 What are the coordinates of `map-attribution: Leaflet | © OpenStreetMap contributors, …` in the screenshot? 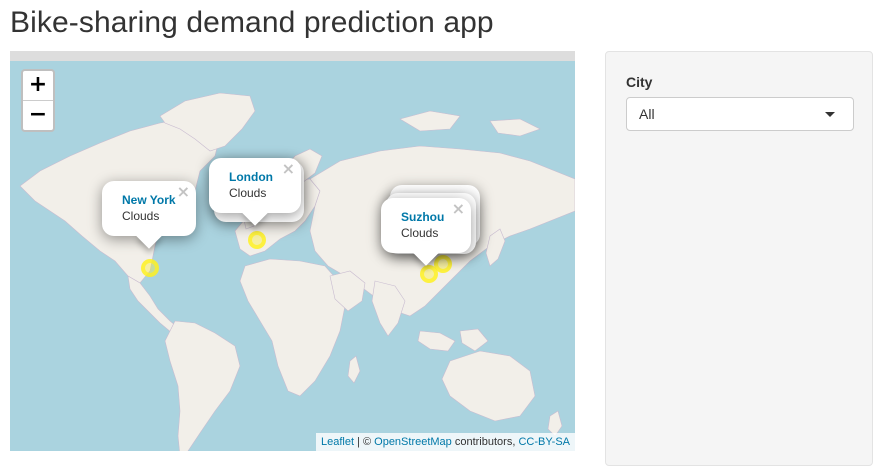 It's located at (445, 442).